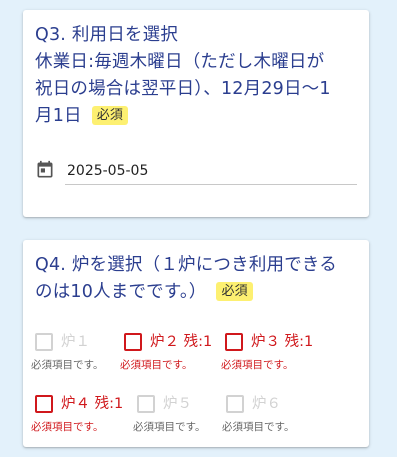 Image resolution: width=397 pixels, height=457 pixels. I want to click on question-title-line: Q3. 利用日を選択, so click(107, 35).